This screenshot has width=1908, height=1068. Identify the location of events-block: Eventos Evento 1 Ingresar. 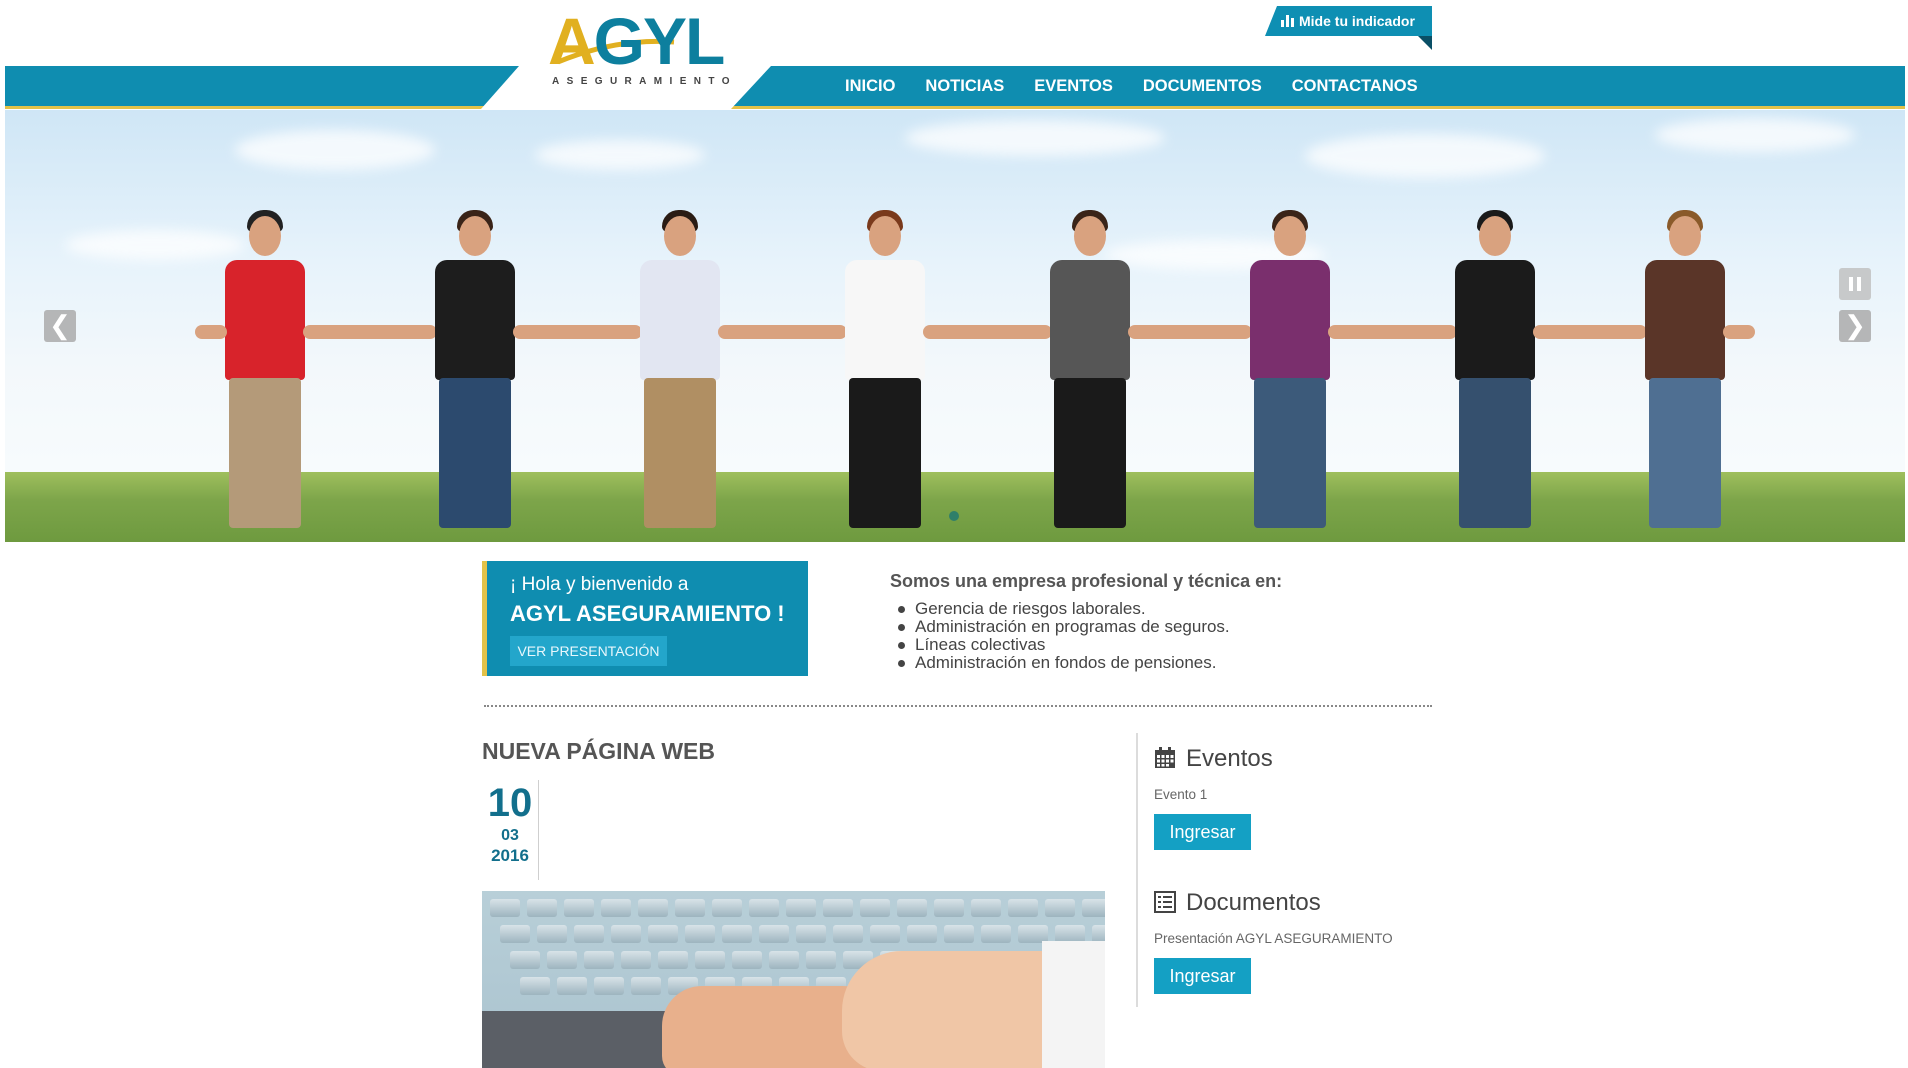
(1213, 796).